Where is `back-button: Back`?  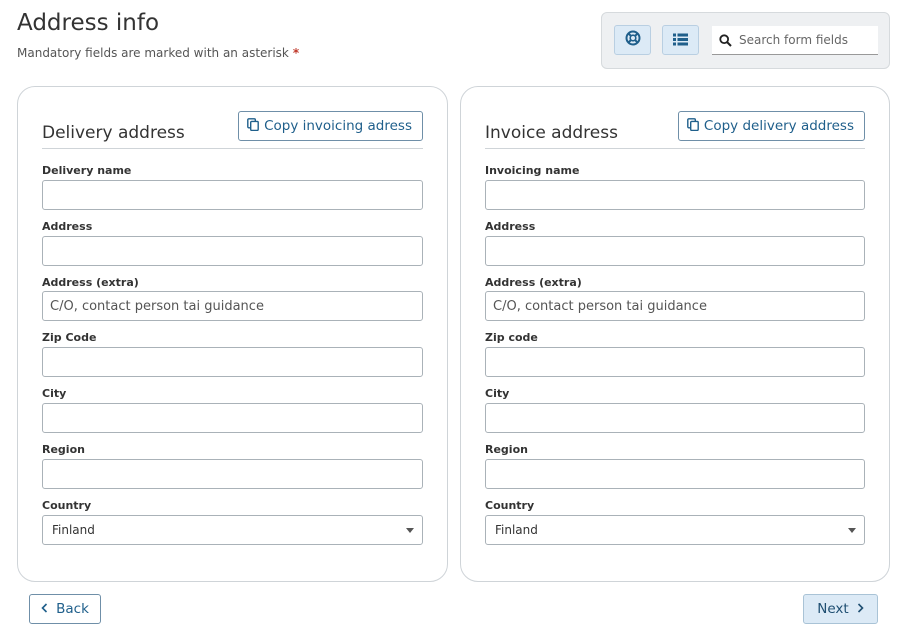
back-button: Back is located at coordinates (65, 609).